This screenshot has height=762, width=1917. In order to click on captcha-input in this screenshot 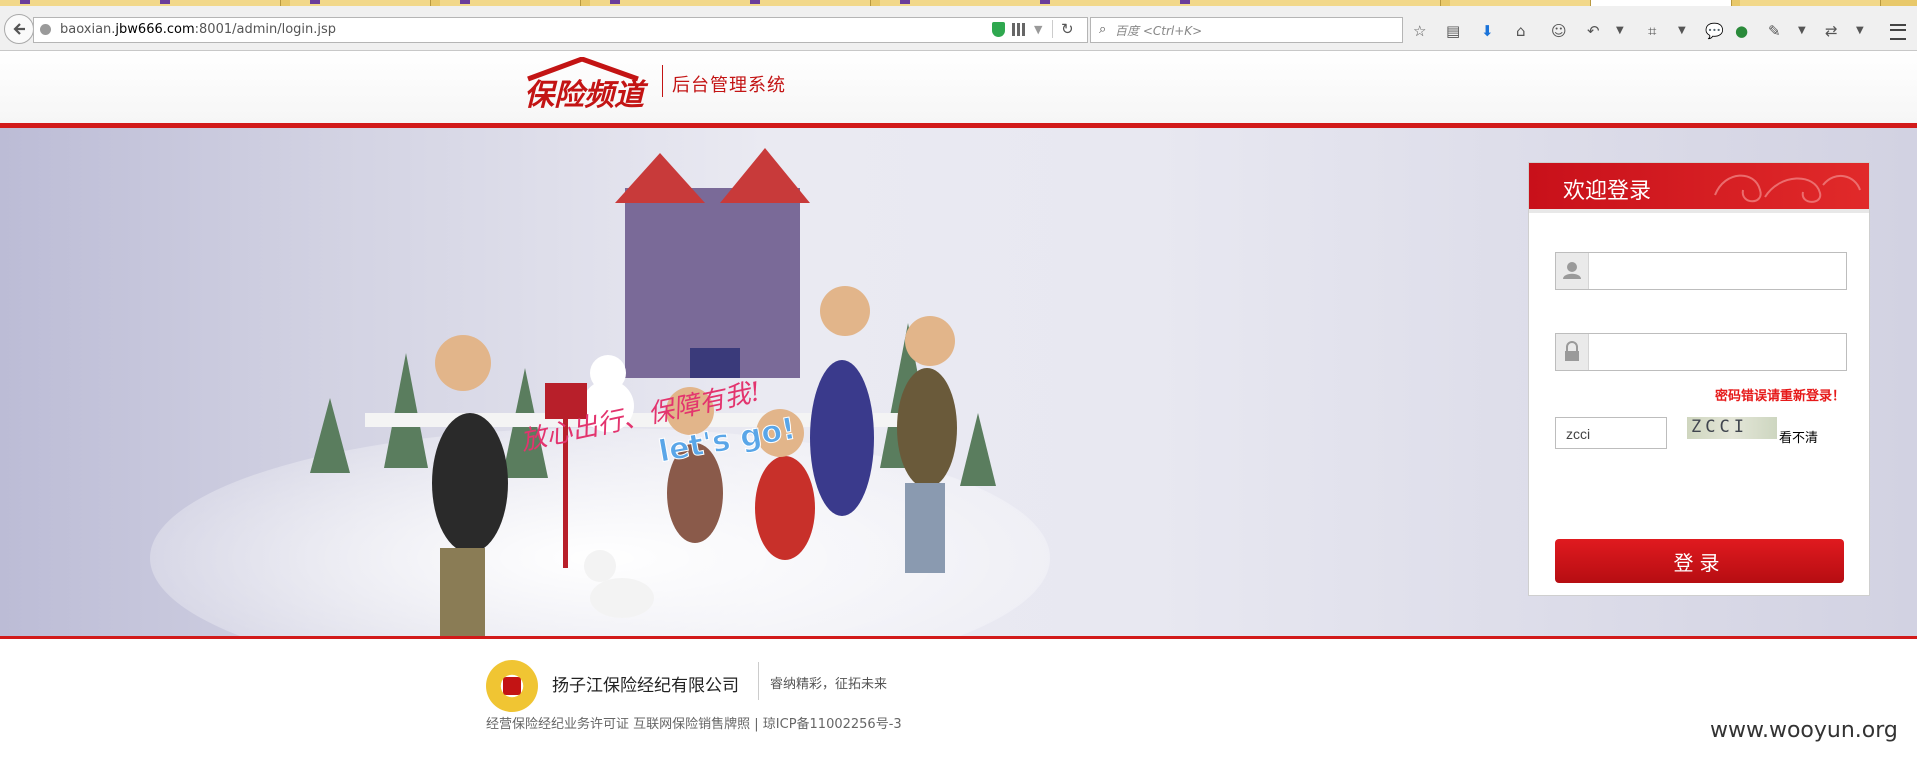, I will do `click(1613, 434)`.